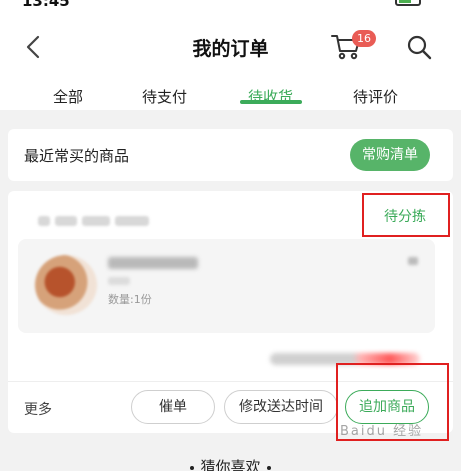  Describe the element at coordinates (405, 217) in the screenshot. I see `order-status: 待分拣` at that location.